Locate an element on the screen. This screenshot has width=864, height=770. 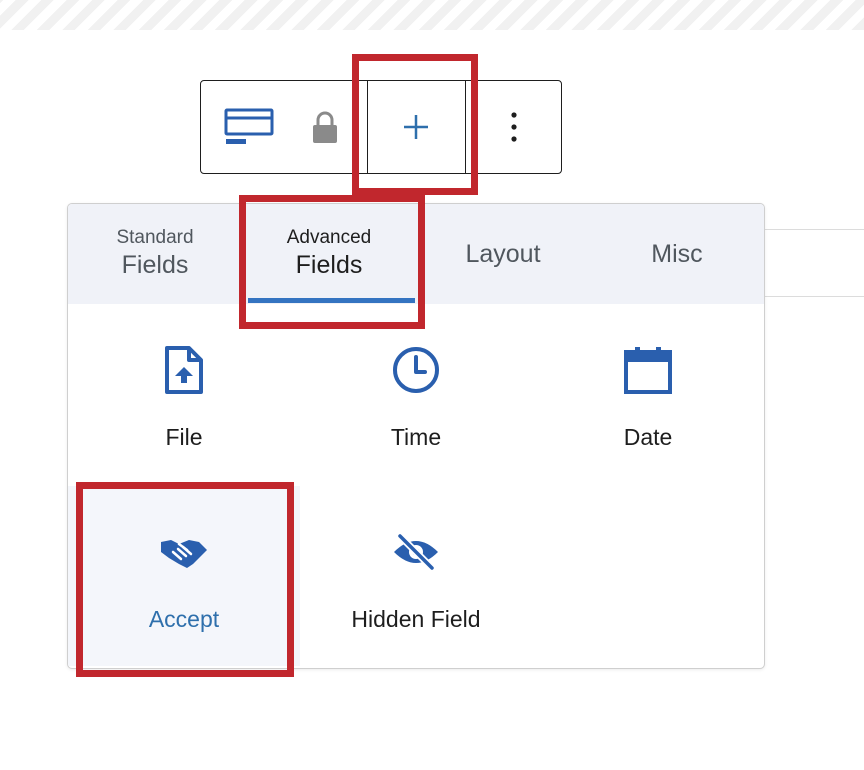
field-item-date: Date is located at coordinates (648, 394).